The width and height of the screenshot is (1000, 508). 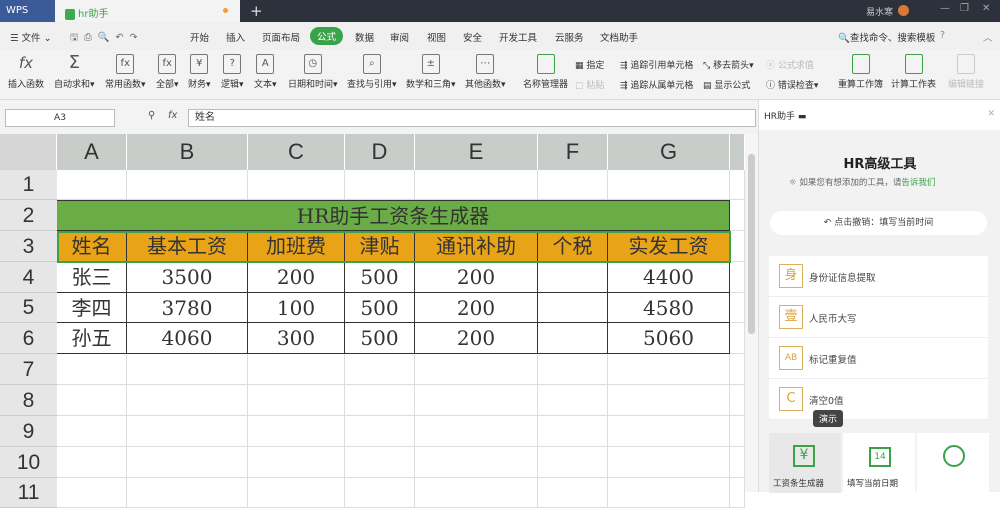 I want to click on new-tab-button: +, so click(x=256, y=11).